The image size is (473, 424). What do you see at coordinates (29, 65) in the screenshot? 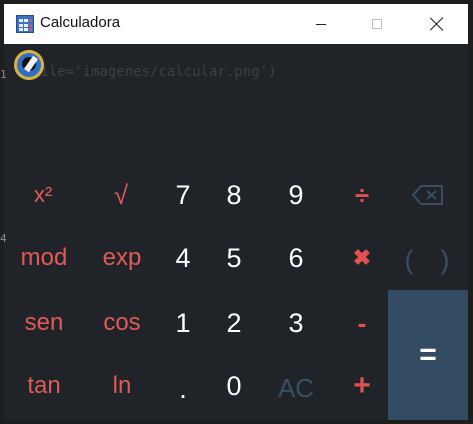
I see `flash-camera-icon` at bounding box center [29, 65].